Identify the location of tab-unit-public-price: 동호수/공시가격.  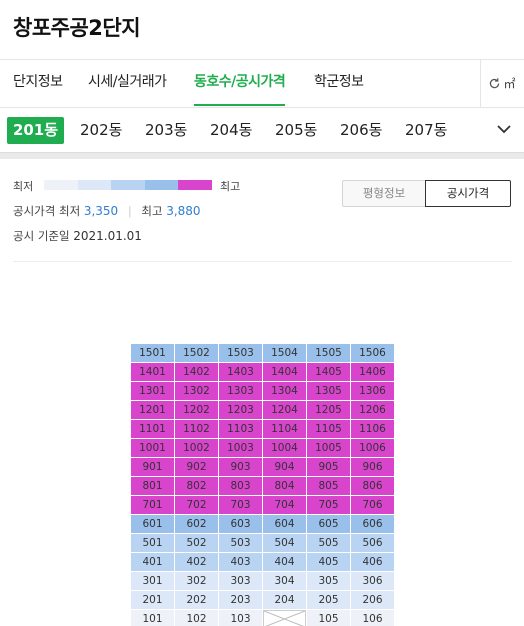
(240, 83).